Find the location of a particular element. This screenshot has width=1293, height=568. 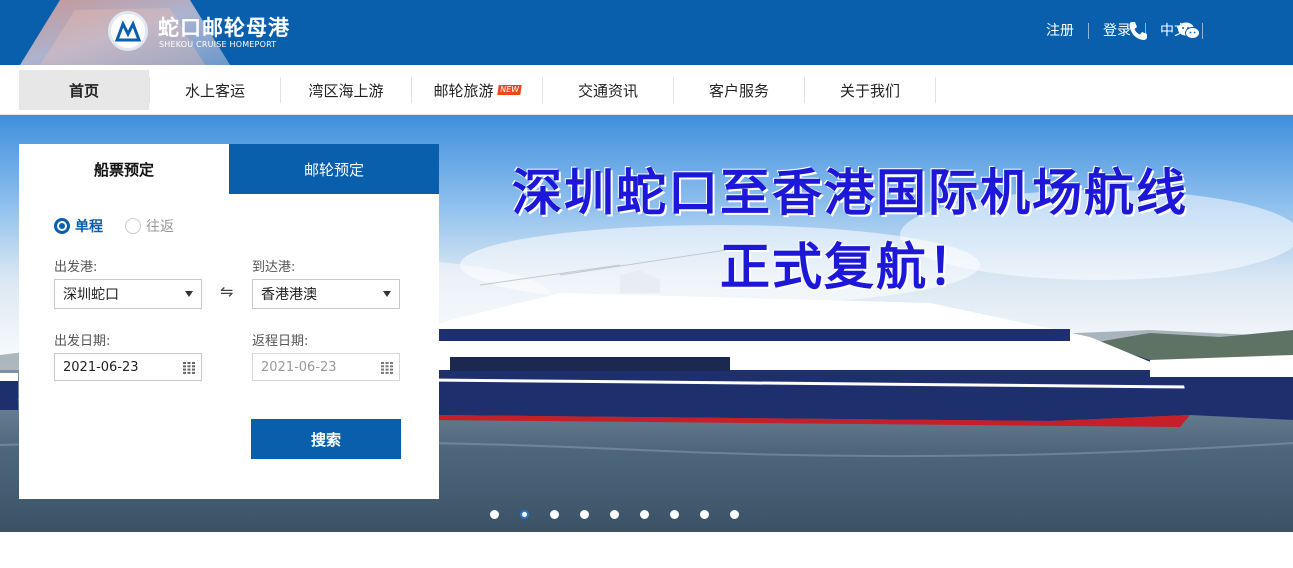

carousel-dots is located at coordinates (614, 514).